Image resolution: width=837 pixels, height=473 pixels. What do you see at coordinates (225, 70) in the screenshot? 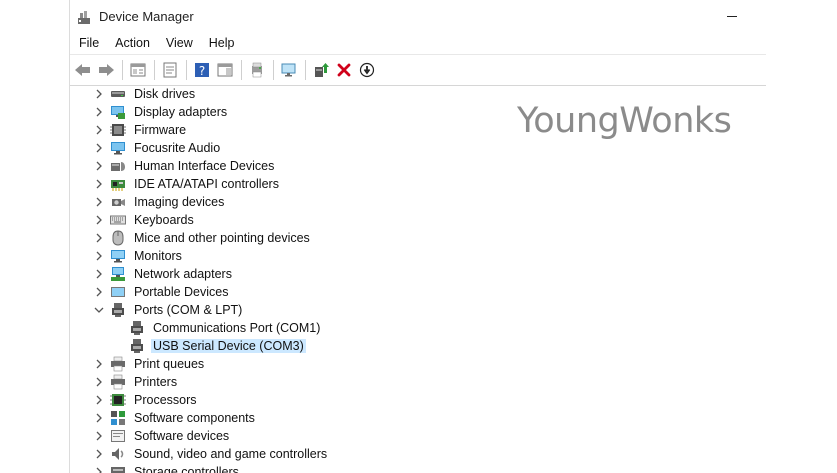
I see `action-pane-icon` at bounding box center [225, 70].